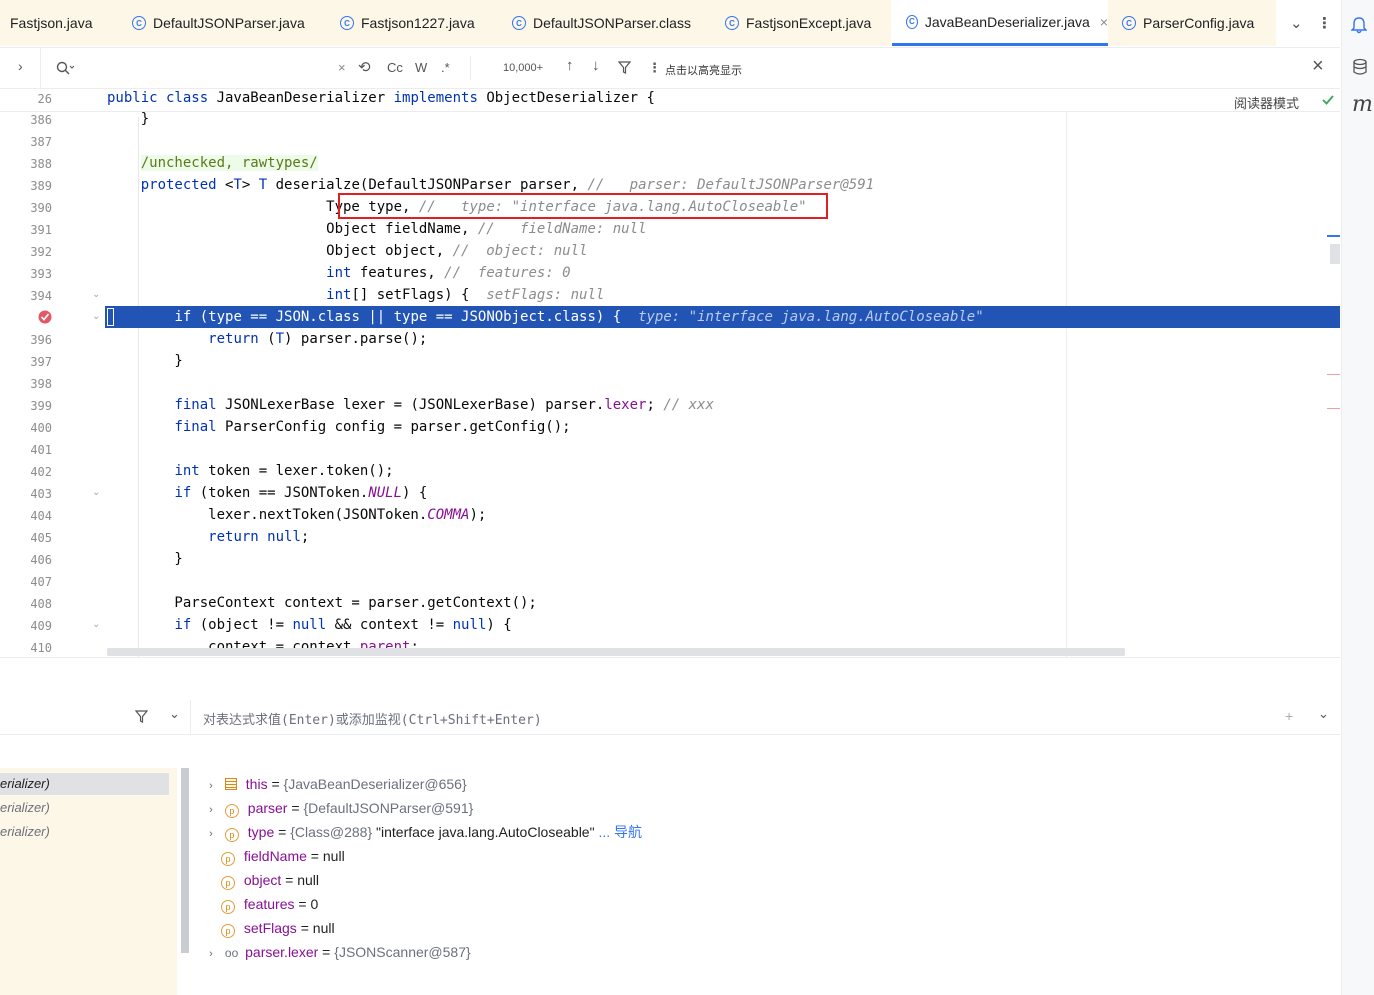 The image size is (1374, 995). I want to click on next-occurrence-icon: ↓, so click(596, 65).